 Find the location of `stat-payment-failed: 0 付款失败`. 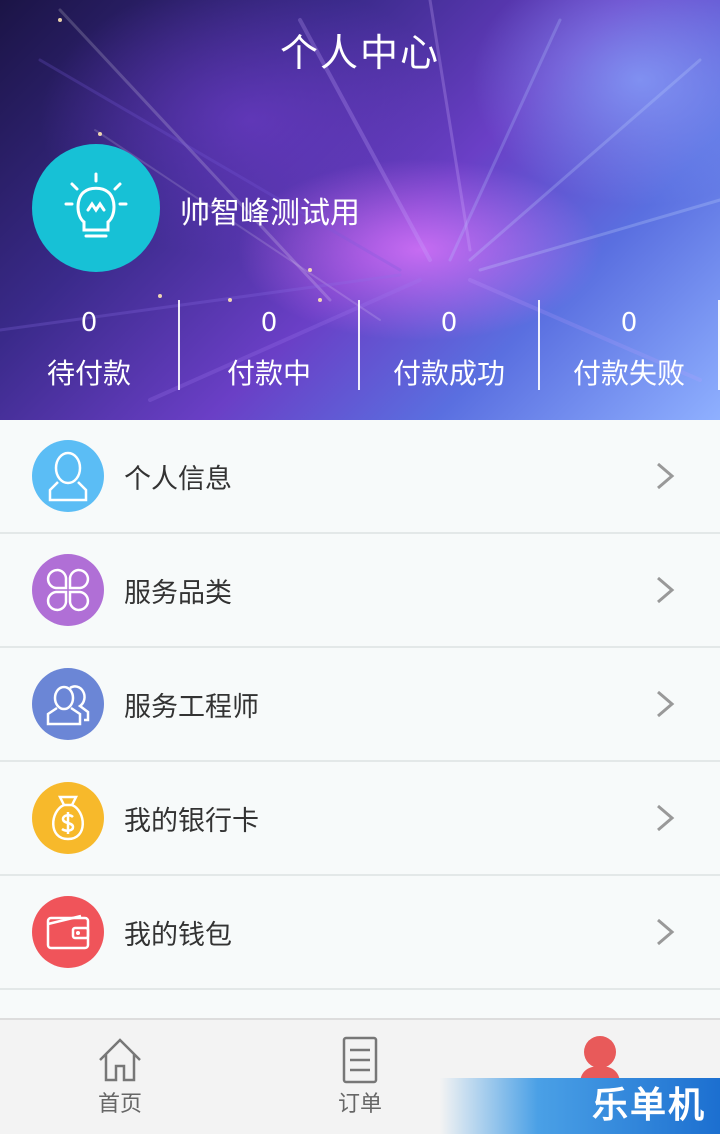

stat-payment-failed: 0 付款失败 is located at coordinates (630, 345).